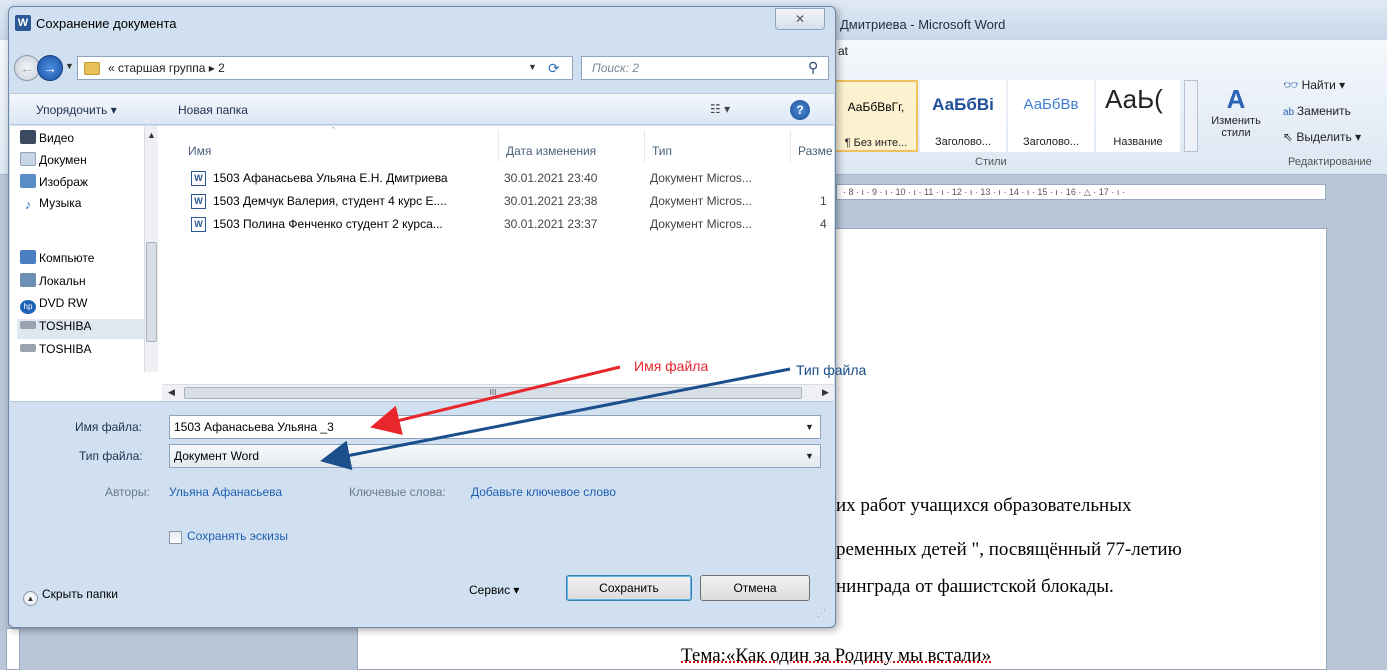 The width and height of the screenshot is (1387, 670). Describe the element at coordinates (543, 492) in the screenshot. I see `keywords-value: Добавьте ключевое слово` at that location.